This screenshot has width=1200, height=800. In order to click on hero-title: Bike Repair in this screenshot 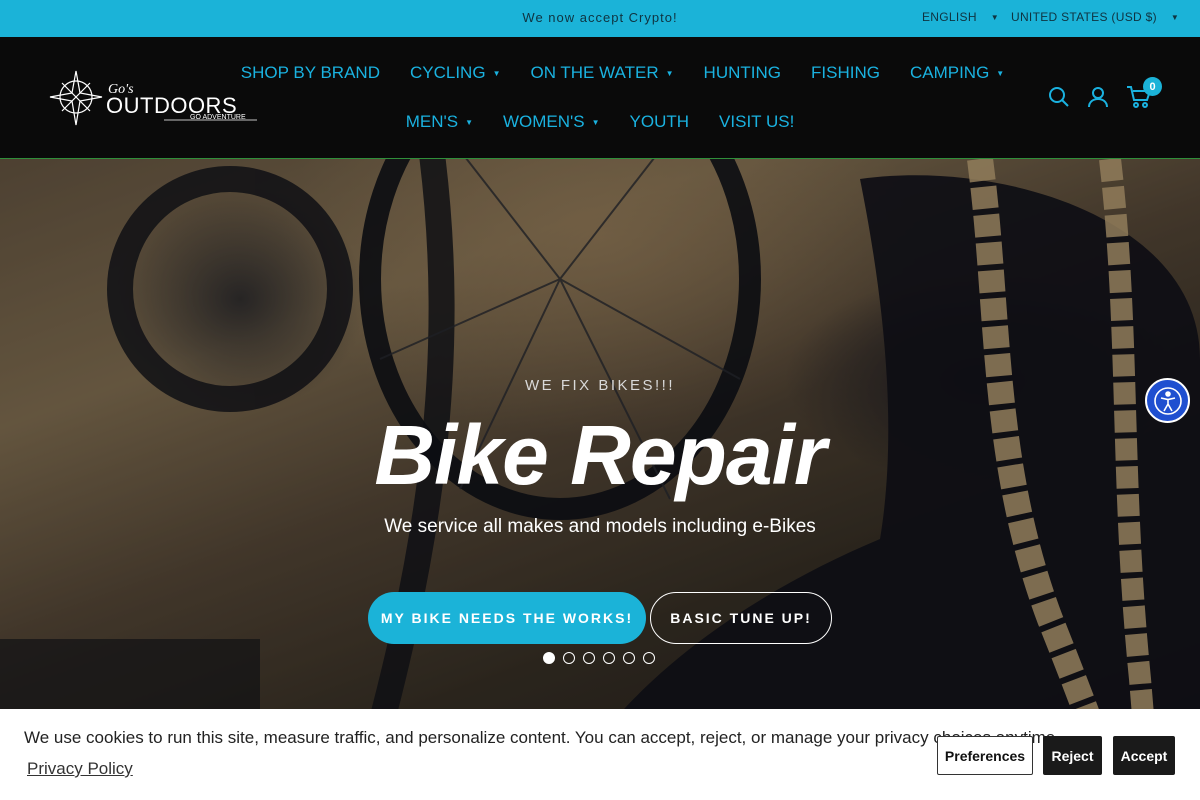, I will do `click(600, 455)`.